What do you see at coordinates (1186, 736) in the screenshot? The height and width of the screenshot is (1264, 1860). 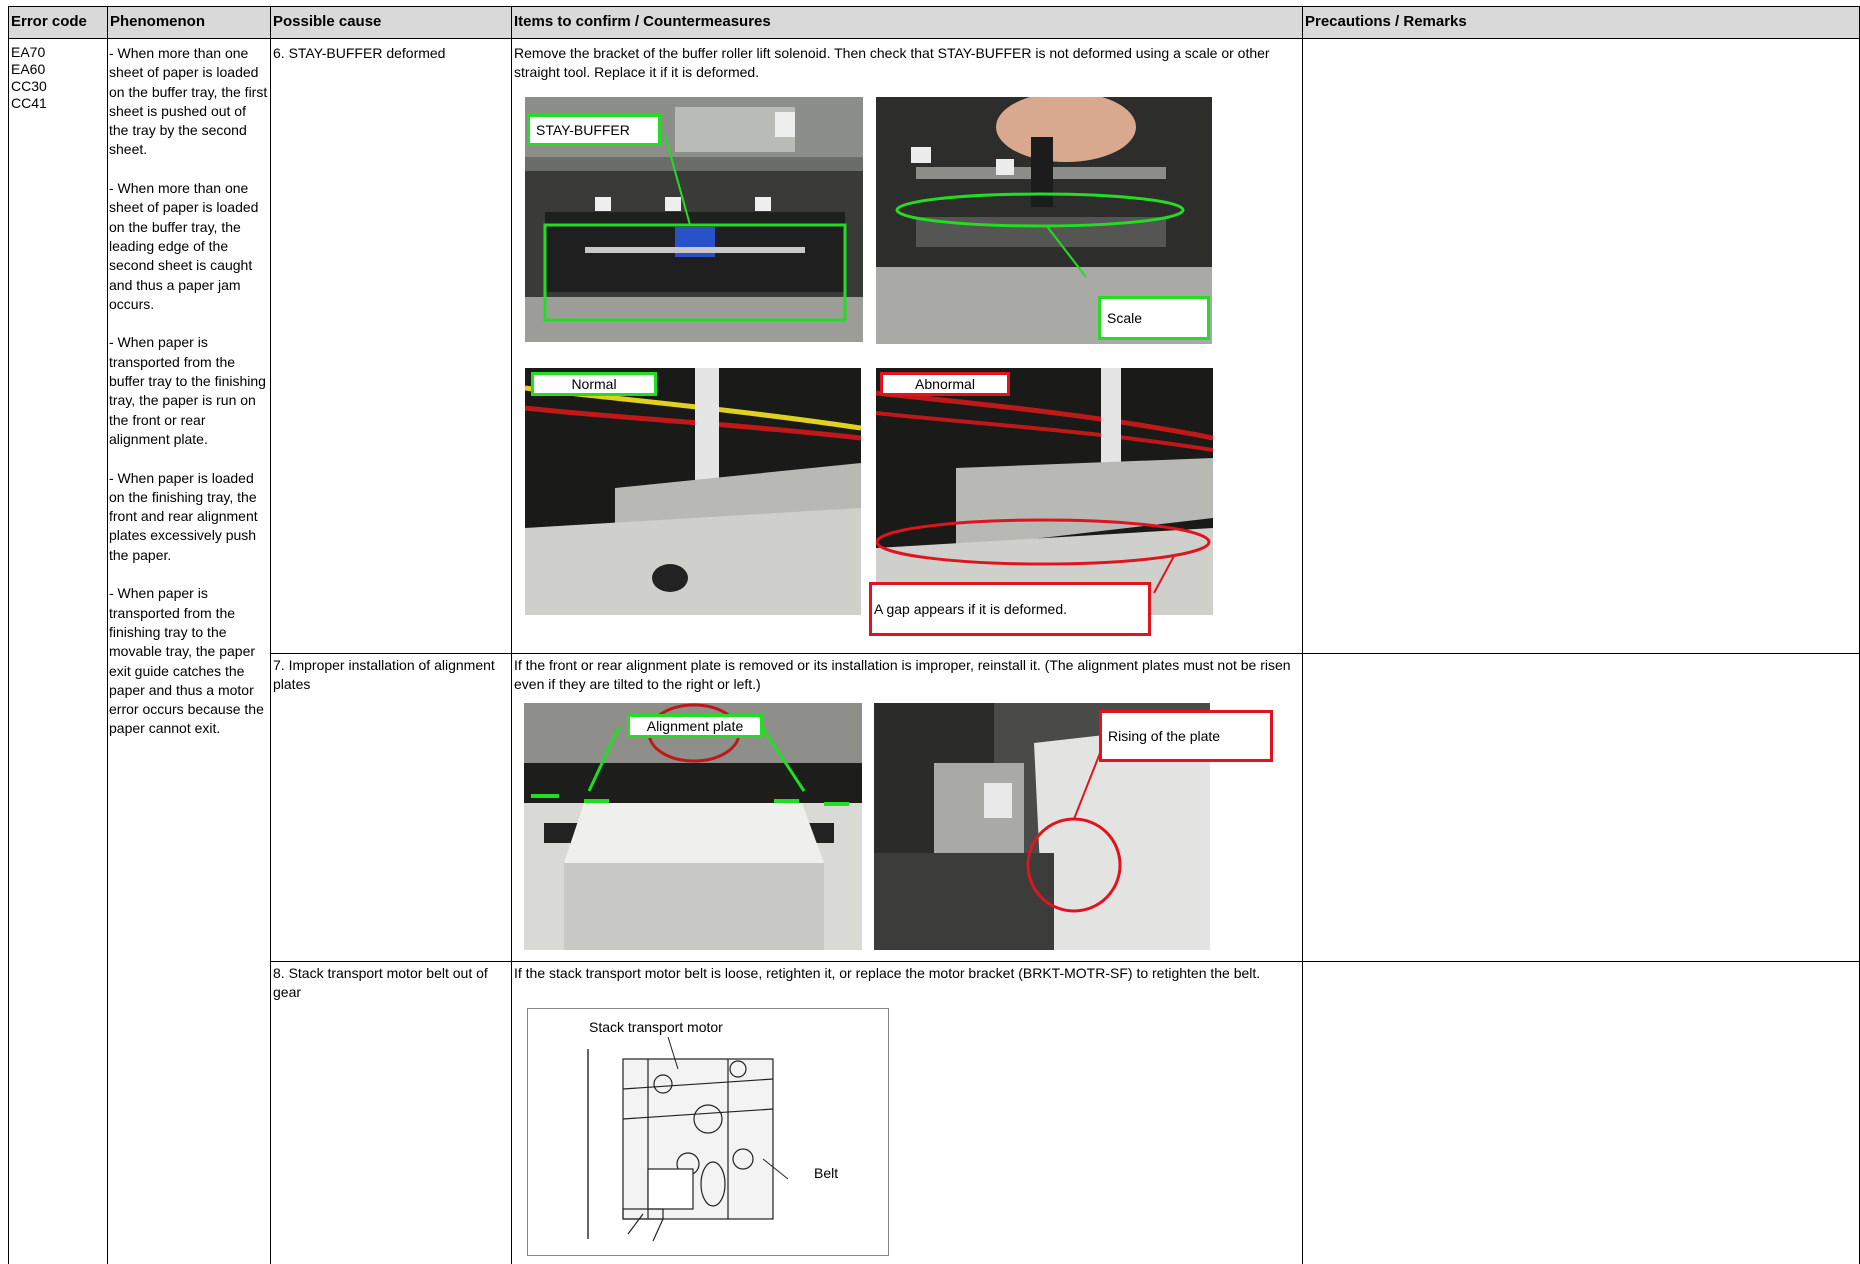 I see `callout-rising-plate: Rising of the plate` at bounding box center [1186, 736].